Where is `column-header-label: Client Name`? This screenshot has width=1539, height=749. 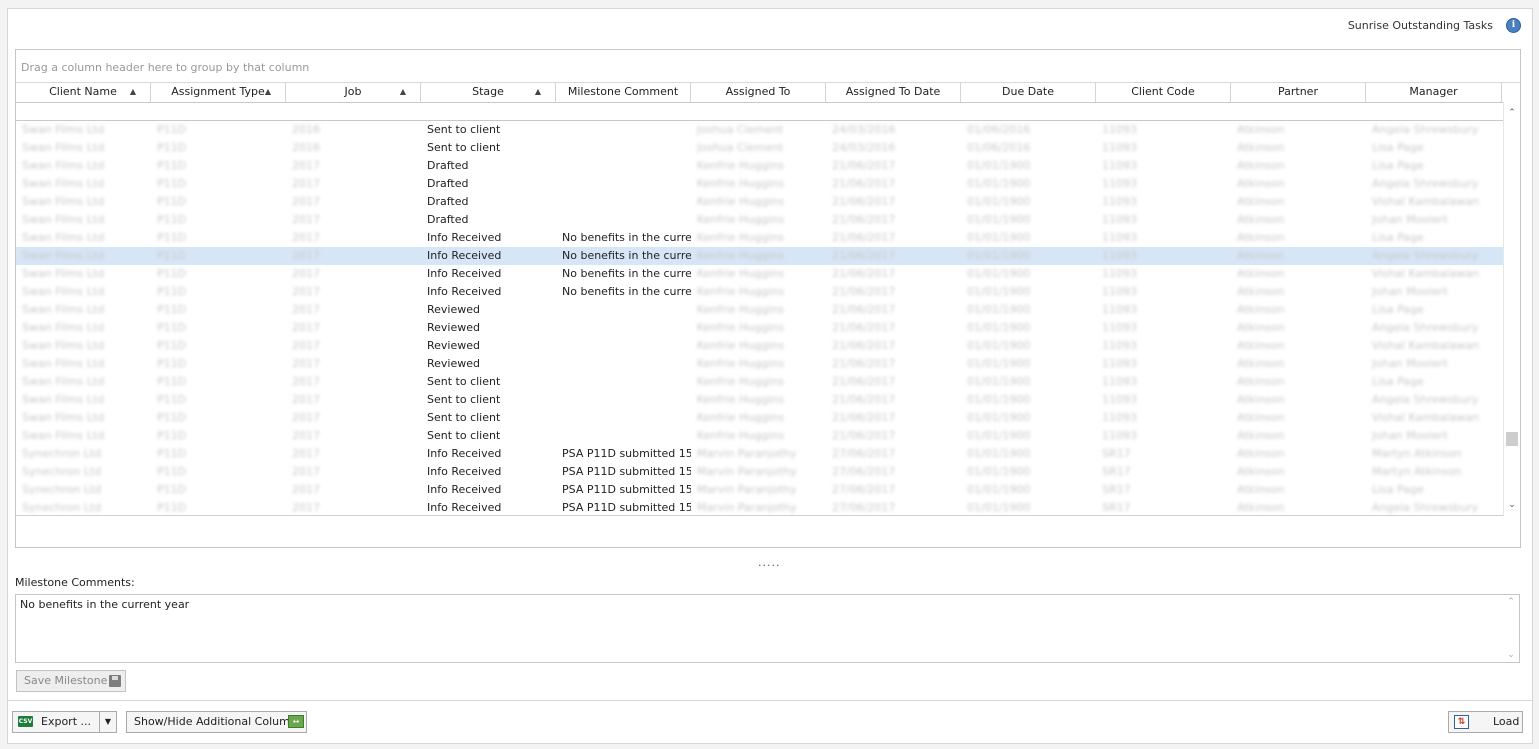
column-header-label: Client Name is located at coordinates (83, 91).